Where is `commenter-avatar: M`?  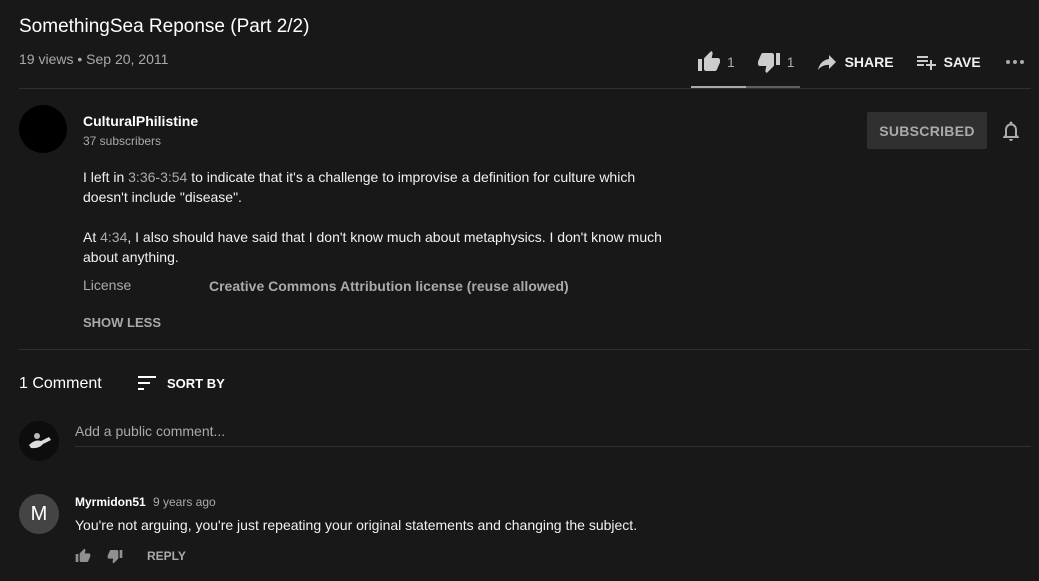
commenter-avatar: M is located at coordinates (39, 514).